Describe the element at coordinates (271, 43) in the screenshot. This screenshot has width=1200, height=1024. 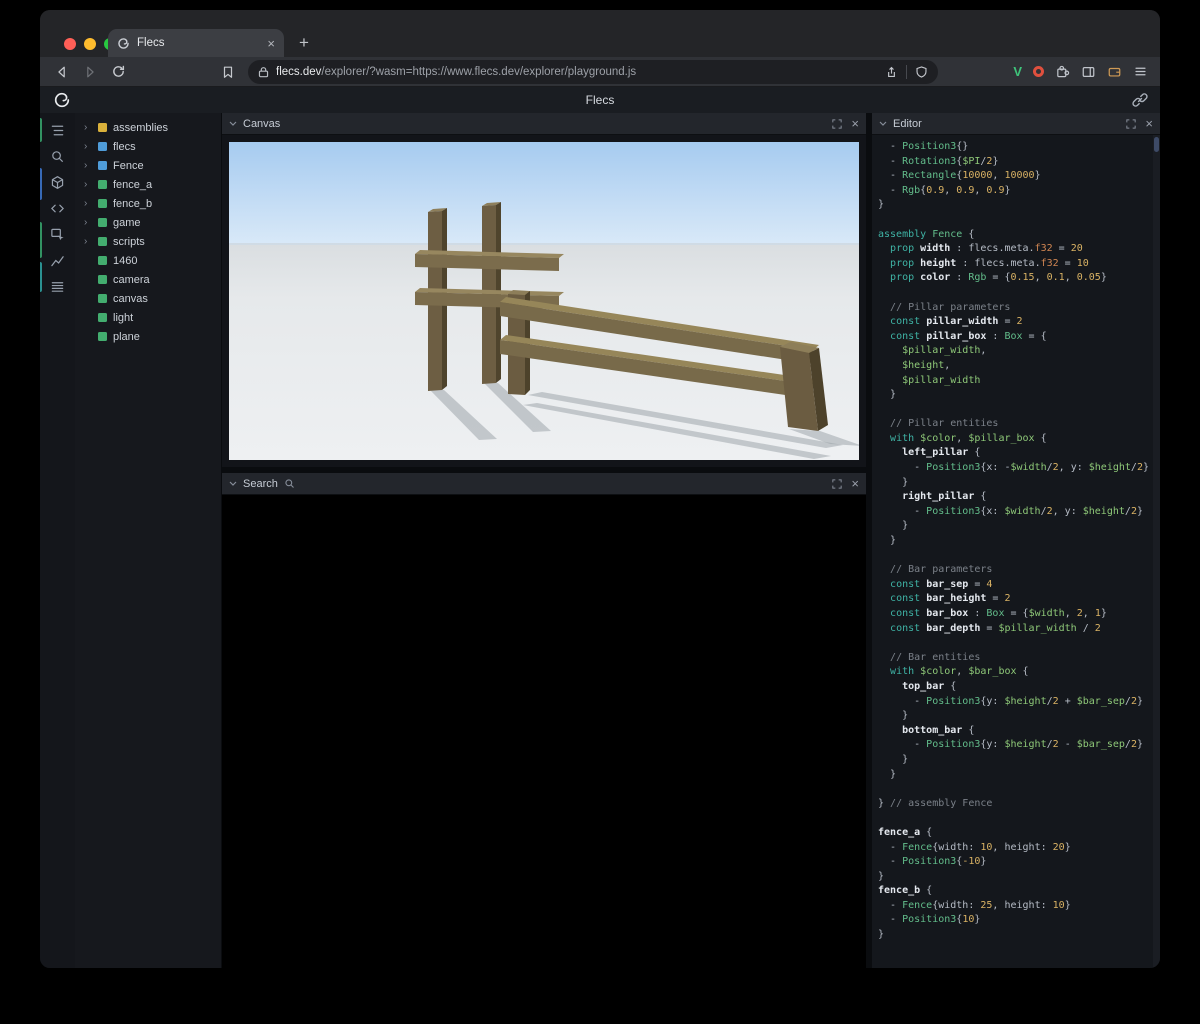
I see `tab-close-icon: ×` at that location.